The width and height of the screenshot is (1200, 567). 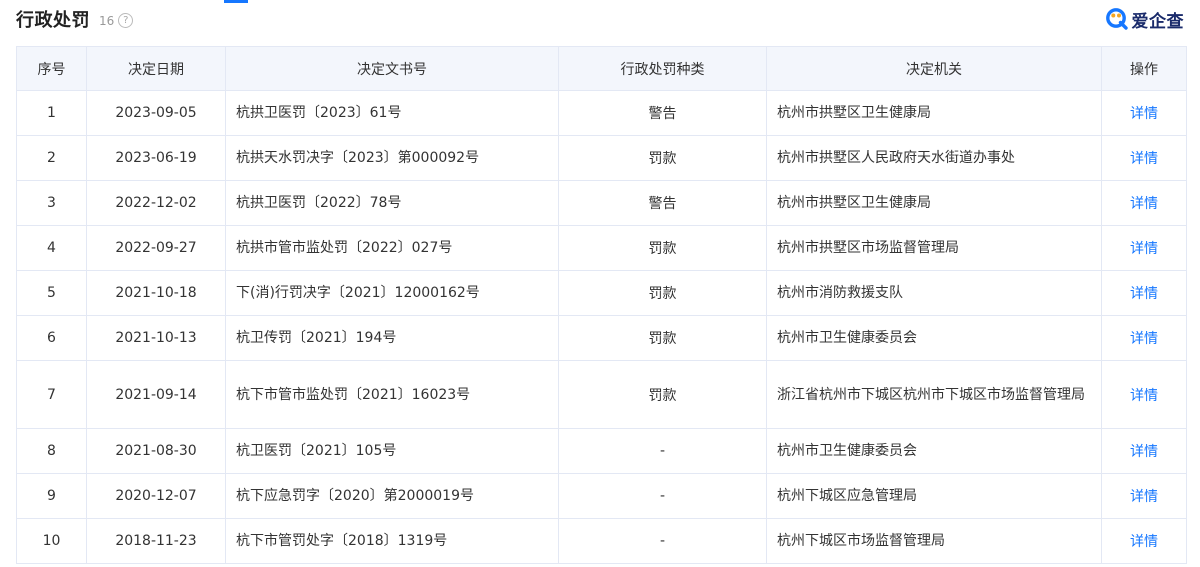 What do you see at coordinates (51, 394) in the screenshot?
I see `cell-no: 7` at bounding box center [51, 394].